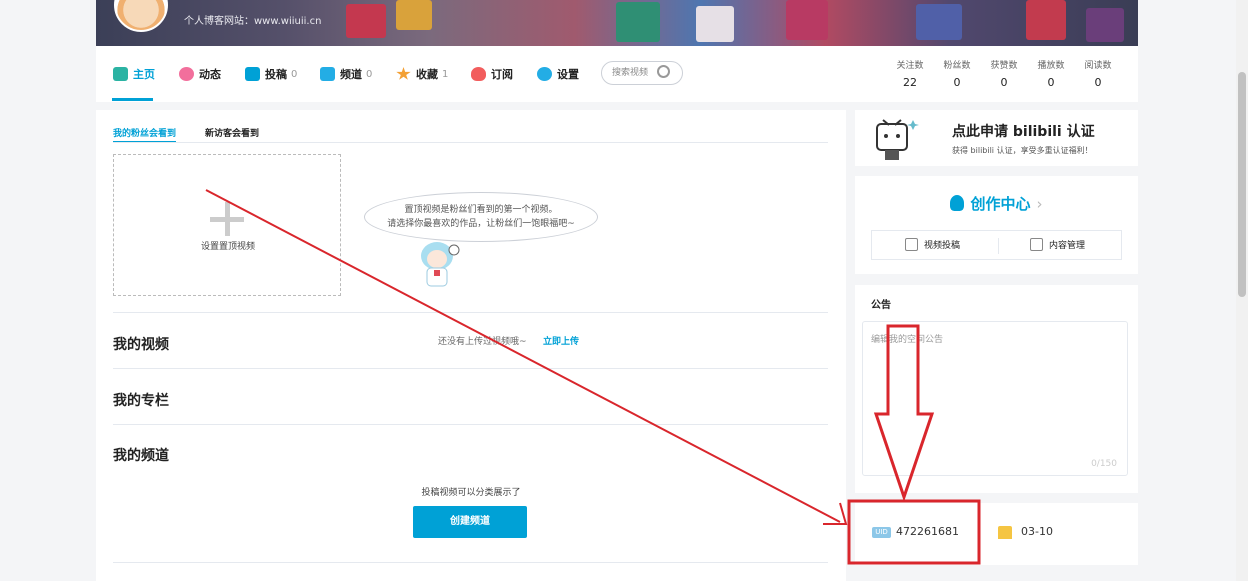 This screenshot has height=581, width=1248. What do you see at coordinates (835, 513) in the screenshot?
I see `annotation-arrow-head` at bounding box center [835, 513].